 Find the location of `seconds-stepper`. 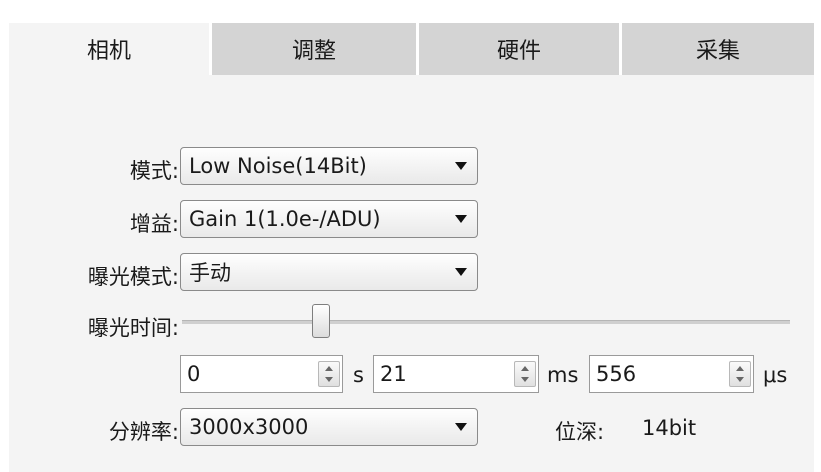

seconds-stepper is located at coordinates (329, 374).